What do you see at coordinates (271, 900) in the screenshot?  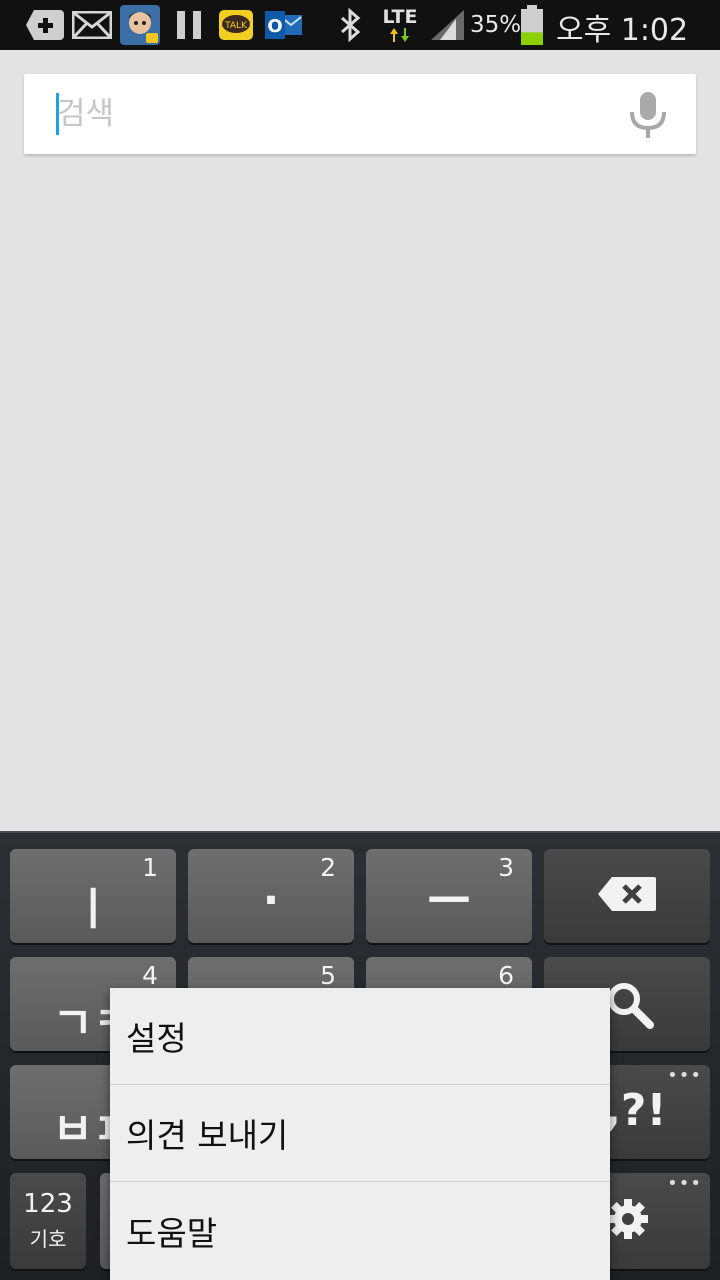 I see `key-label: ·` at bounding box center [271, 900].